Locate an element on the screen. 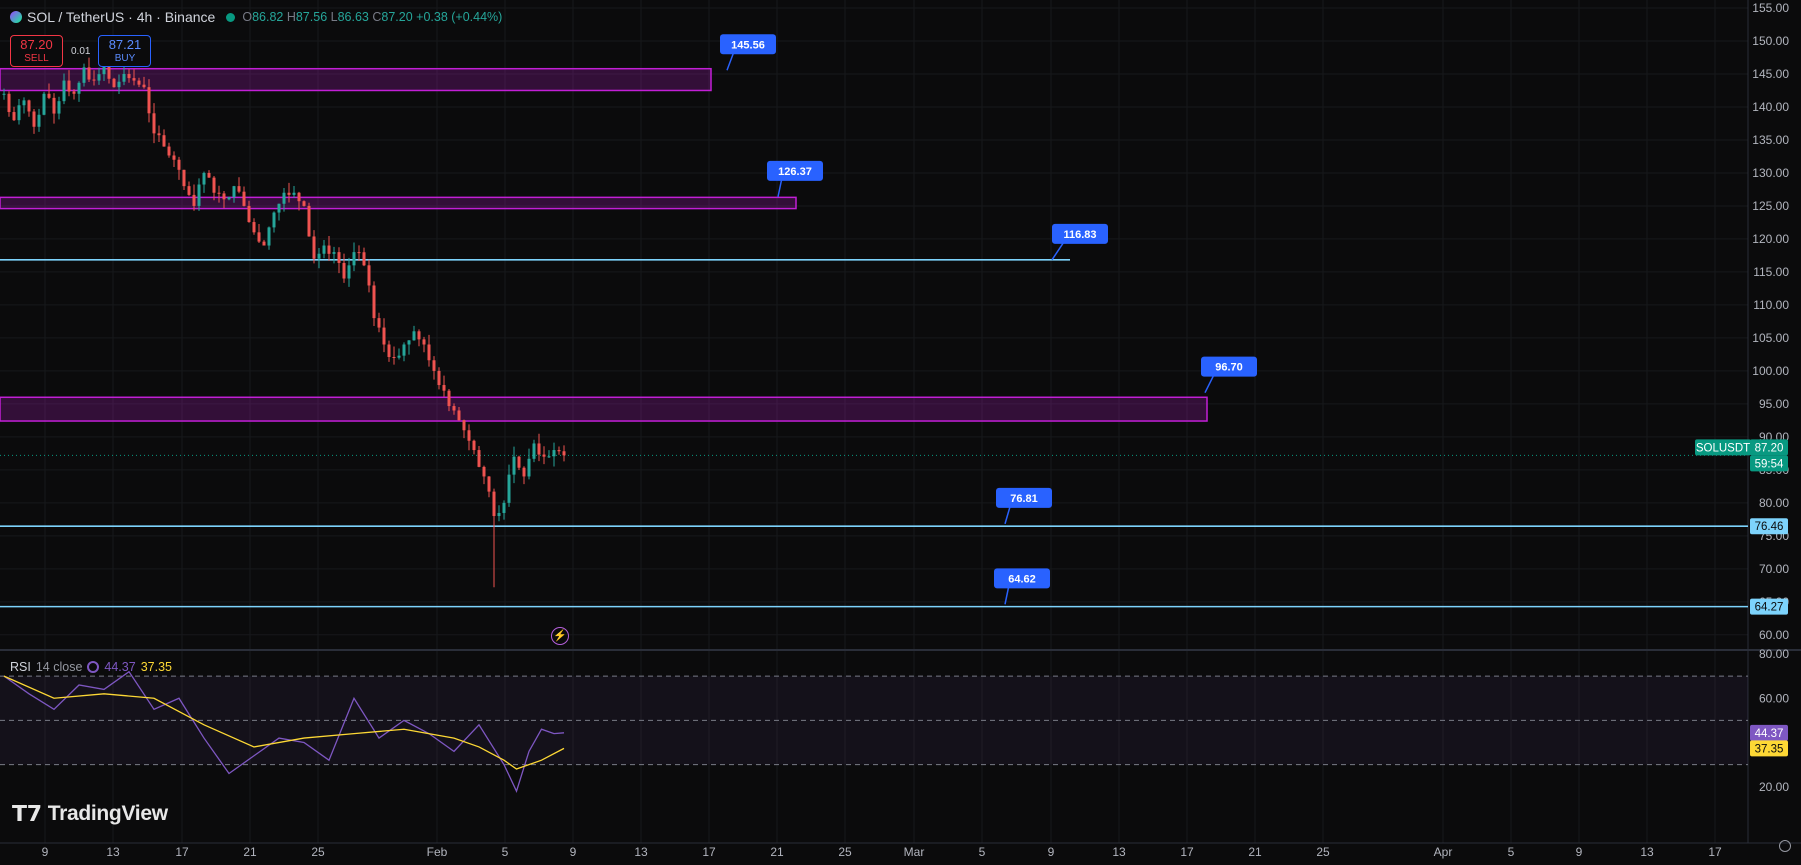 The width and height of the screenshot is (1801, 865). price-callout: 116.83 is located at coordinates (1080, 233).